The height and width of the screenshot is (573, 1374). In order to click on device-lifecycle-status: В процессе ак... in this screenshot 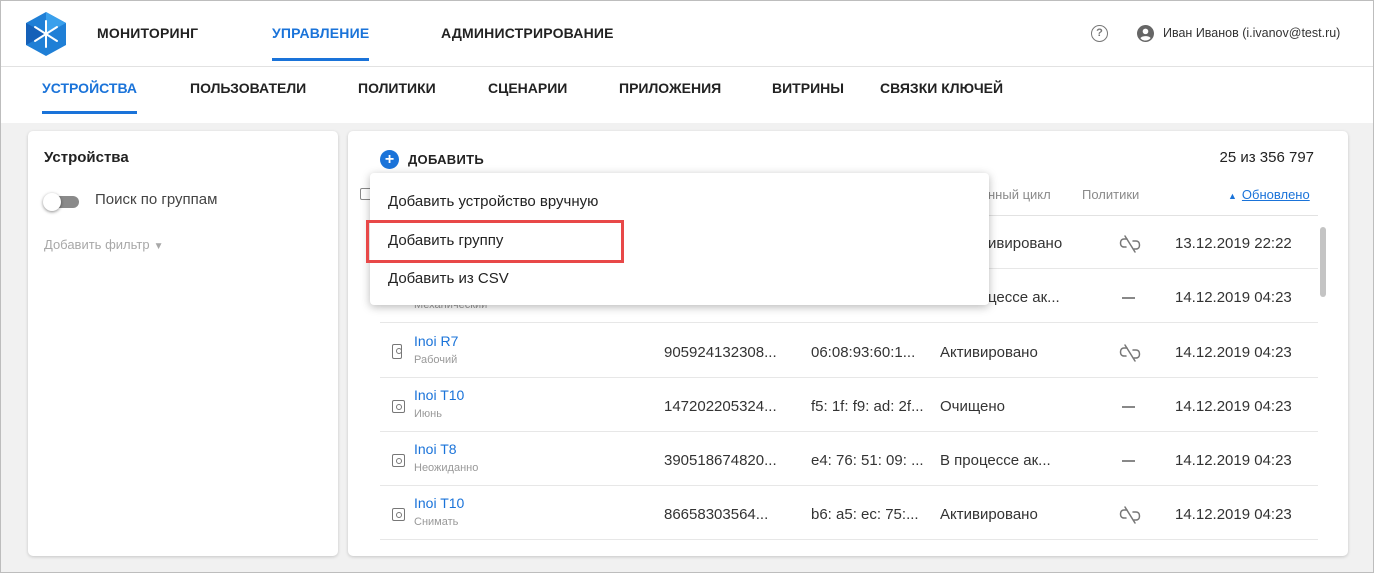, I will do `click(995, 460)`.